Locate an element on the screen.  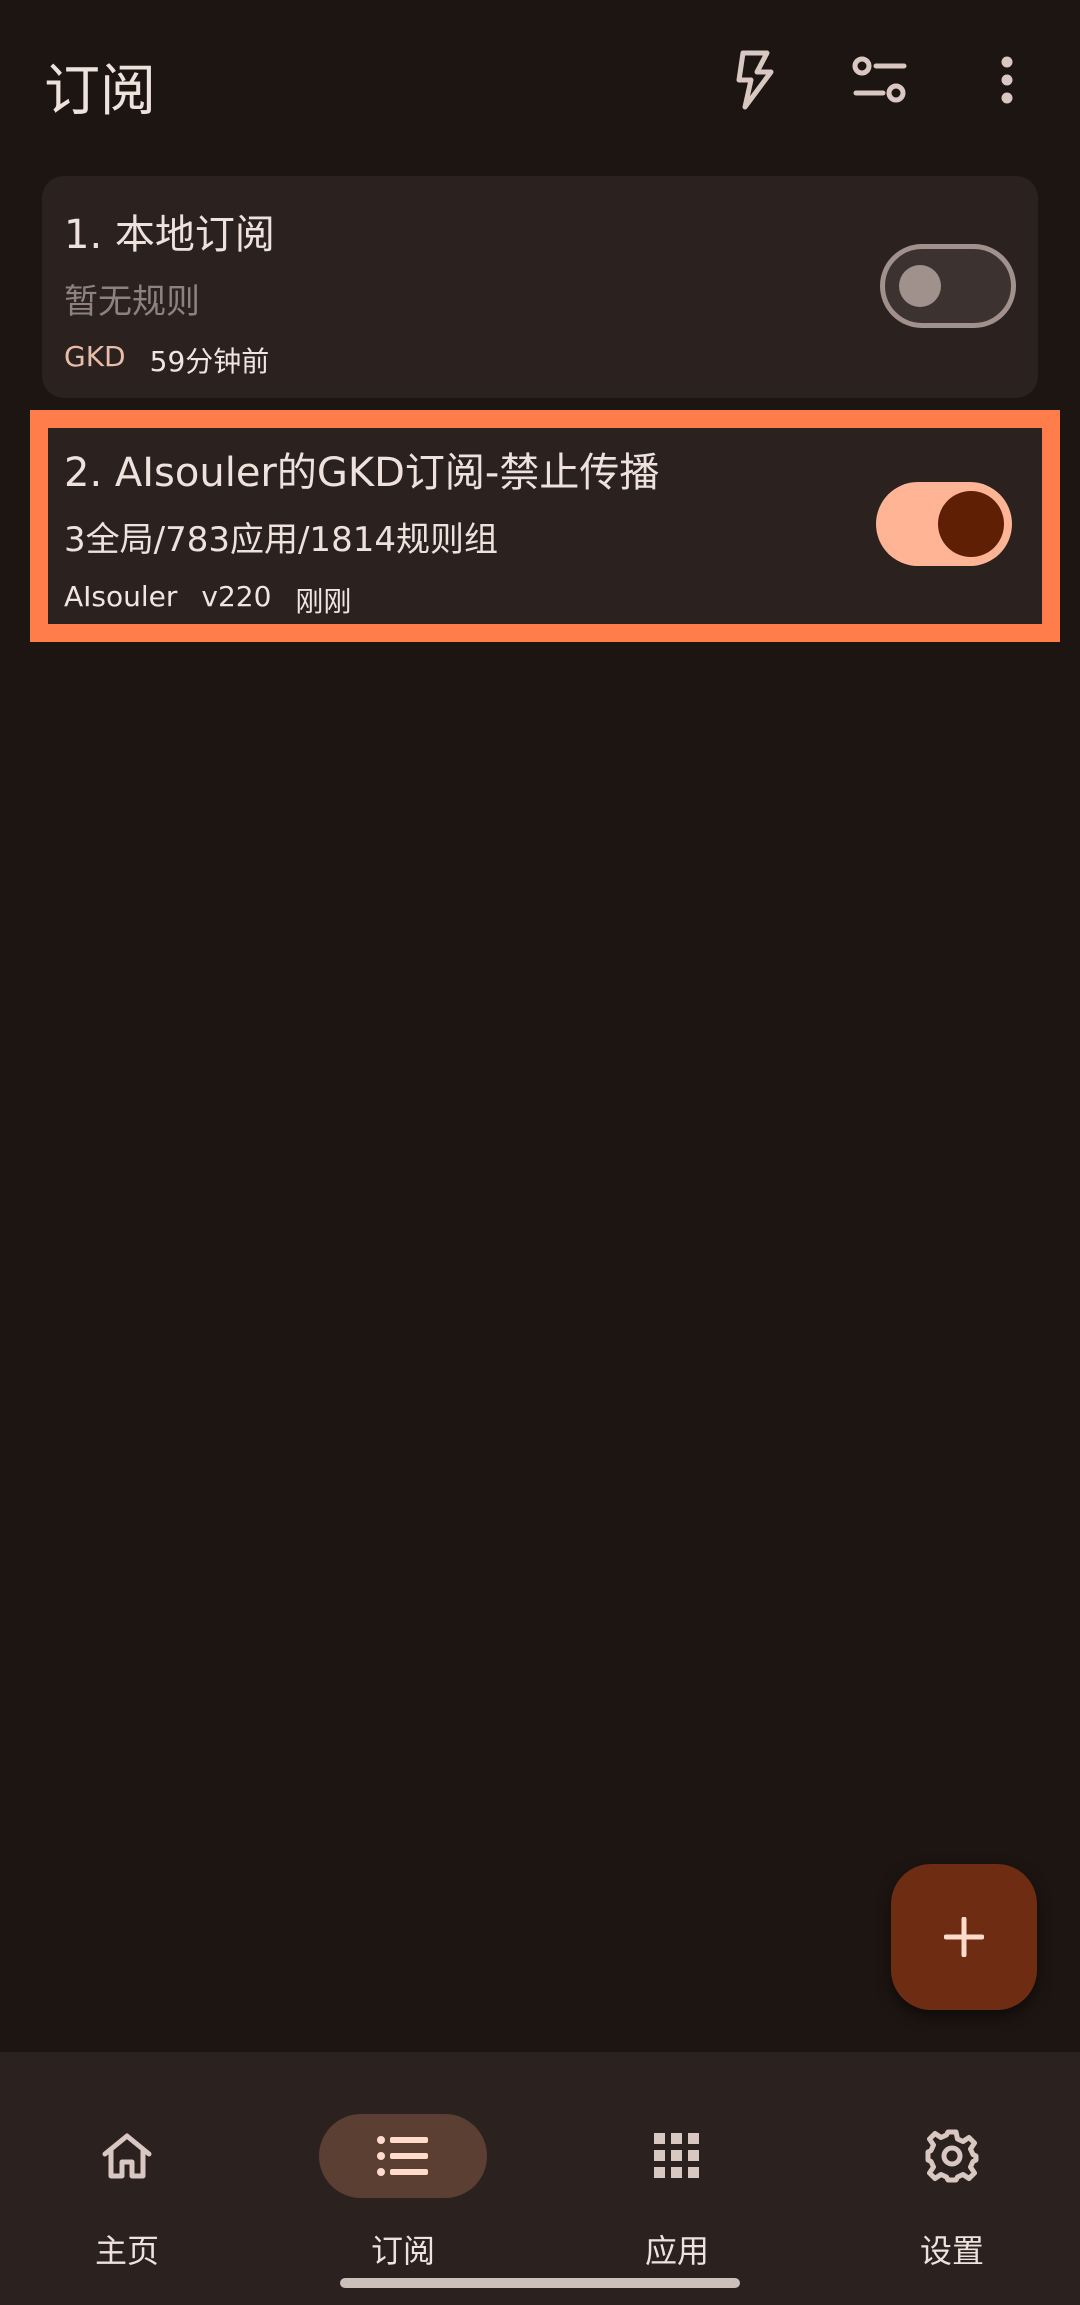
nav-item-subscriptions: 订阅 is located at coordinates (403, 2177).